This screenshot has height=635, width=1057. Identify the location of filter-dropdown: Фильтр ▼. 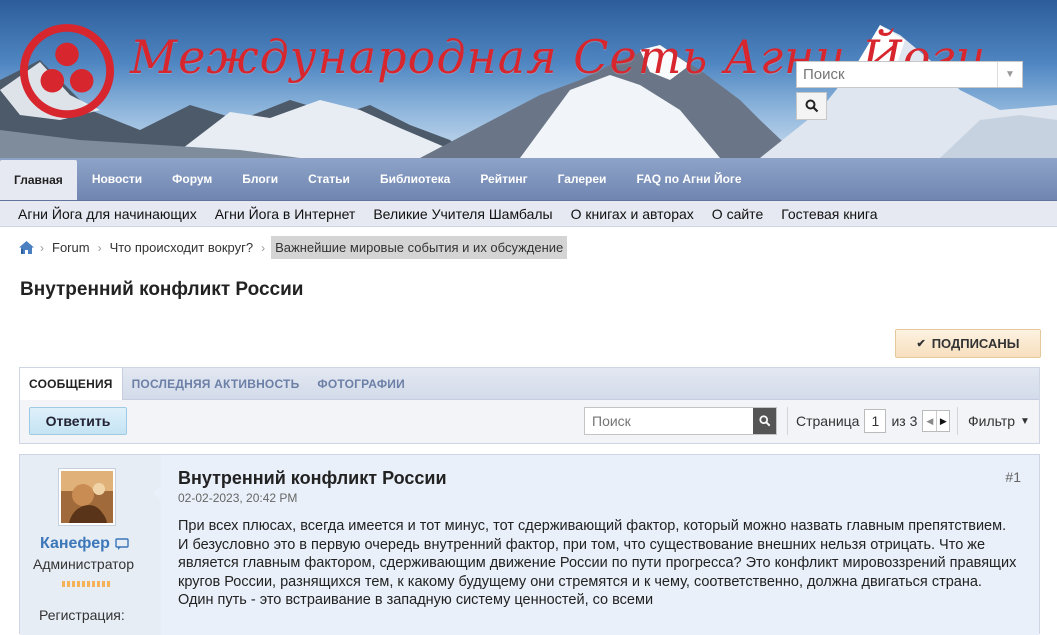
(993, 421).